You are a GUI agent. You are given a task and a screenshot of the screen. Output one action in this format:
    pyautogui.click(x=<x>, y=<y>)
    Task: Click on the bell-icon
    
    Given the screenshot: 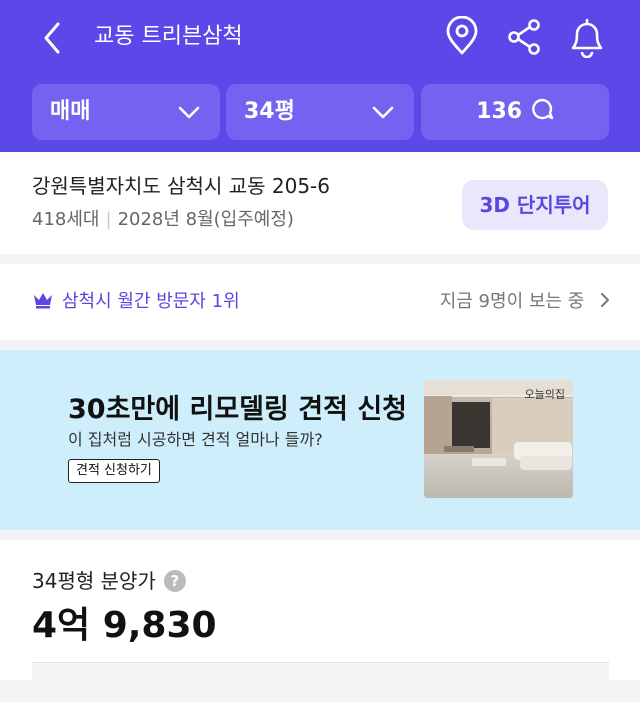 What is the action you would take?
    pyautogui.click(x=587, y=38)
    